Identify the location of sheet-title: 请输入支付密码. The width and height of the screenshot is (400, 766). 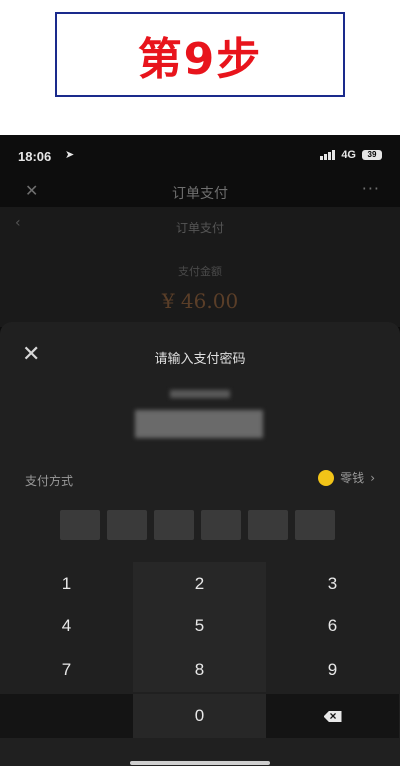
(200, 359).